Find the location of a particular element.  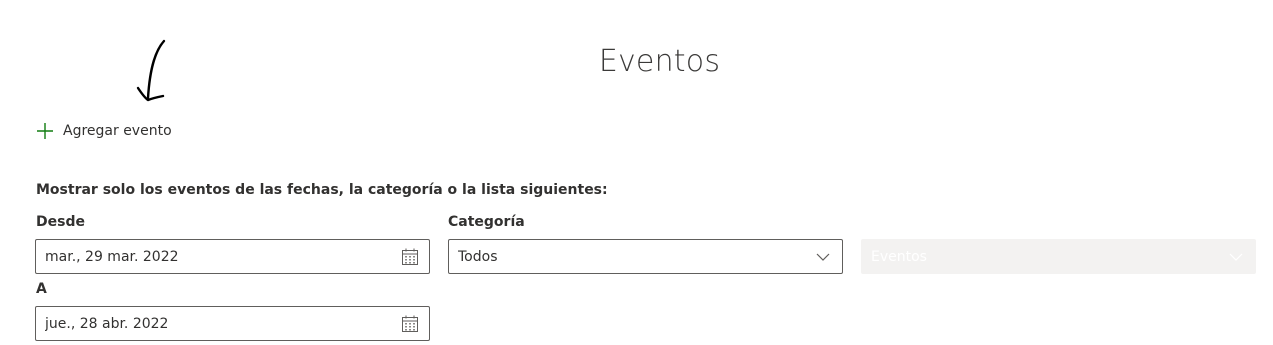

list-dropdown: Eventos is located at coordinates (1058, 256).